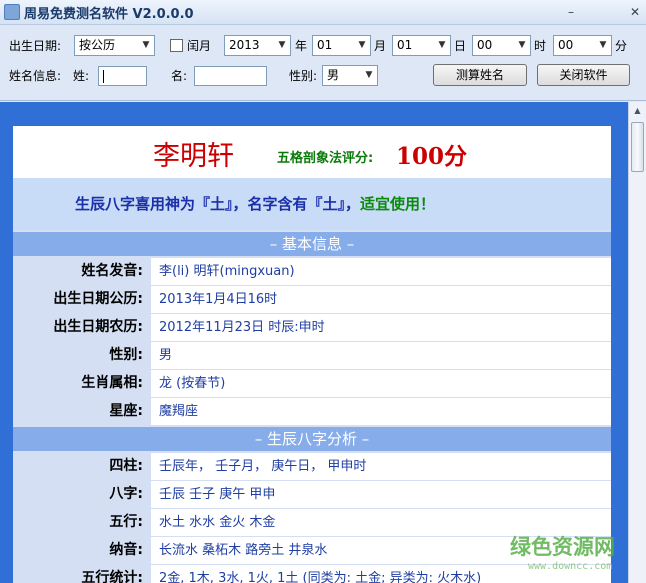 The width and height of the screenshot is (646, 583). Describe the element at coordinates (381, 466) in the screenshot. I see `row-value: 壬辰年， 壬子月， 庚午日， 甲申时` at that location.